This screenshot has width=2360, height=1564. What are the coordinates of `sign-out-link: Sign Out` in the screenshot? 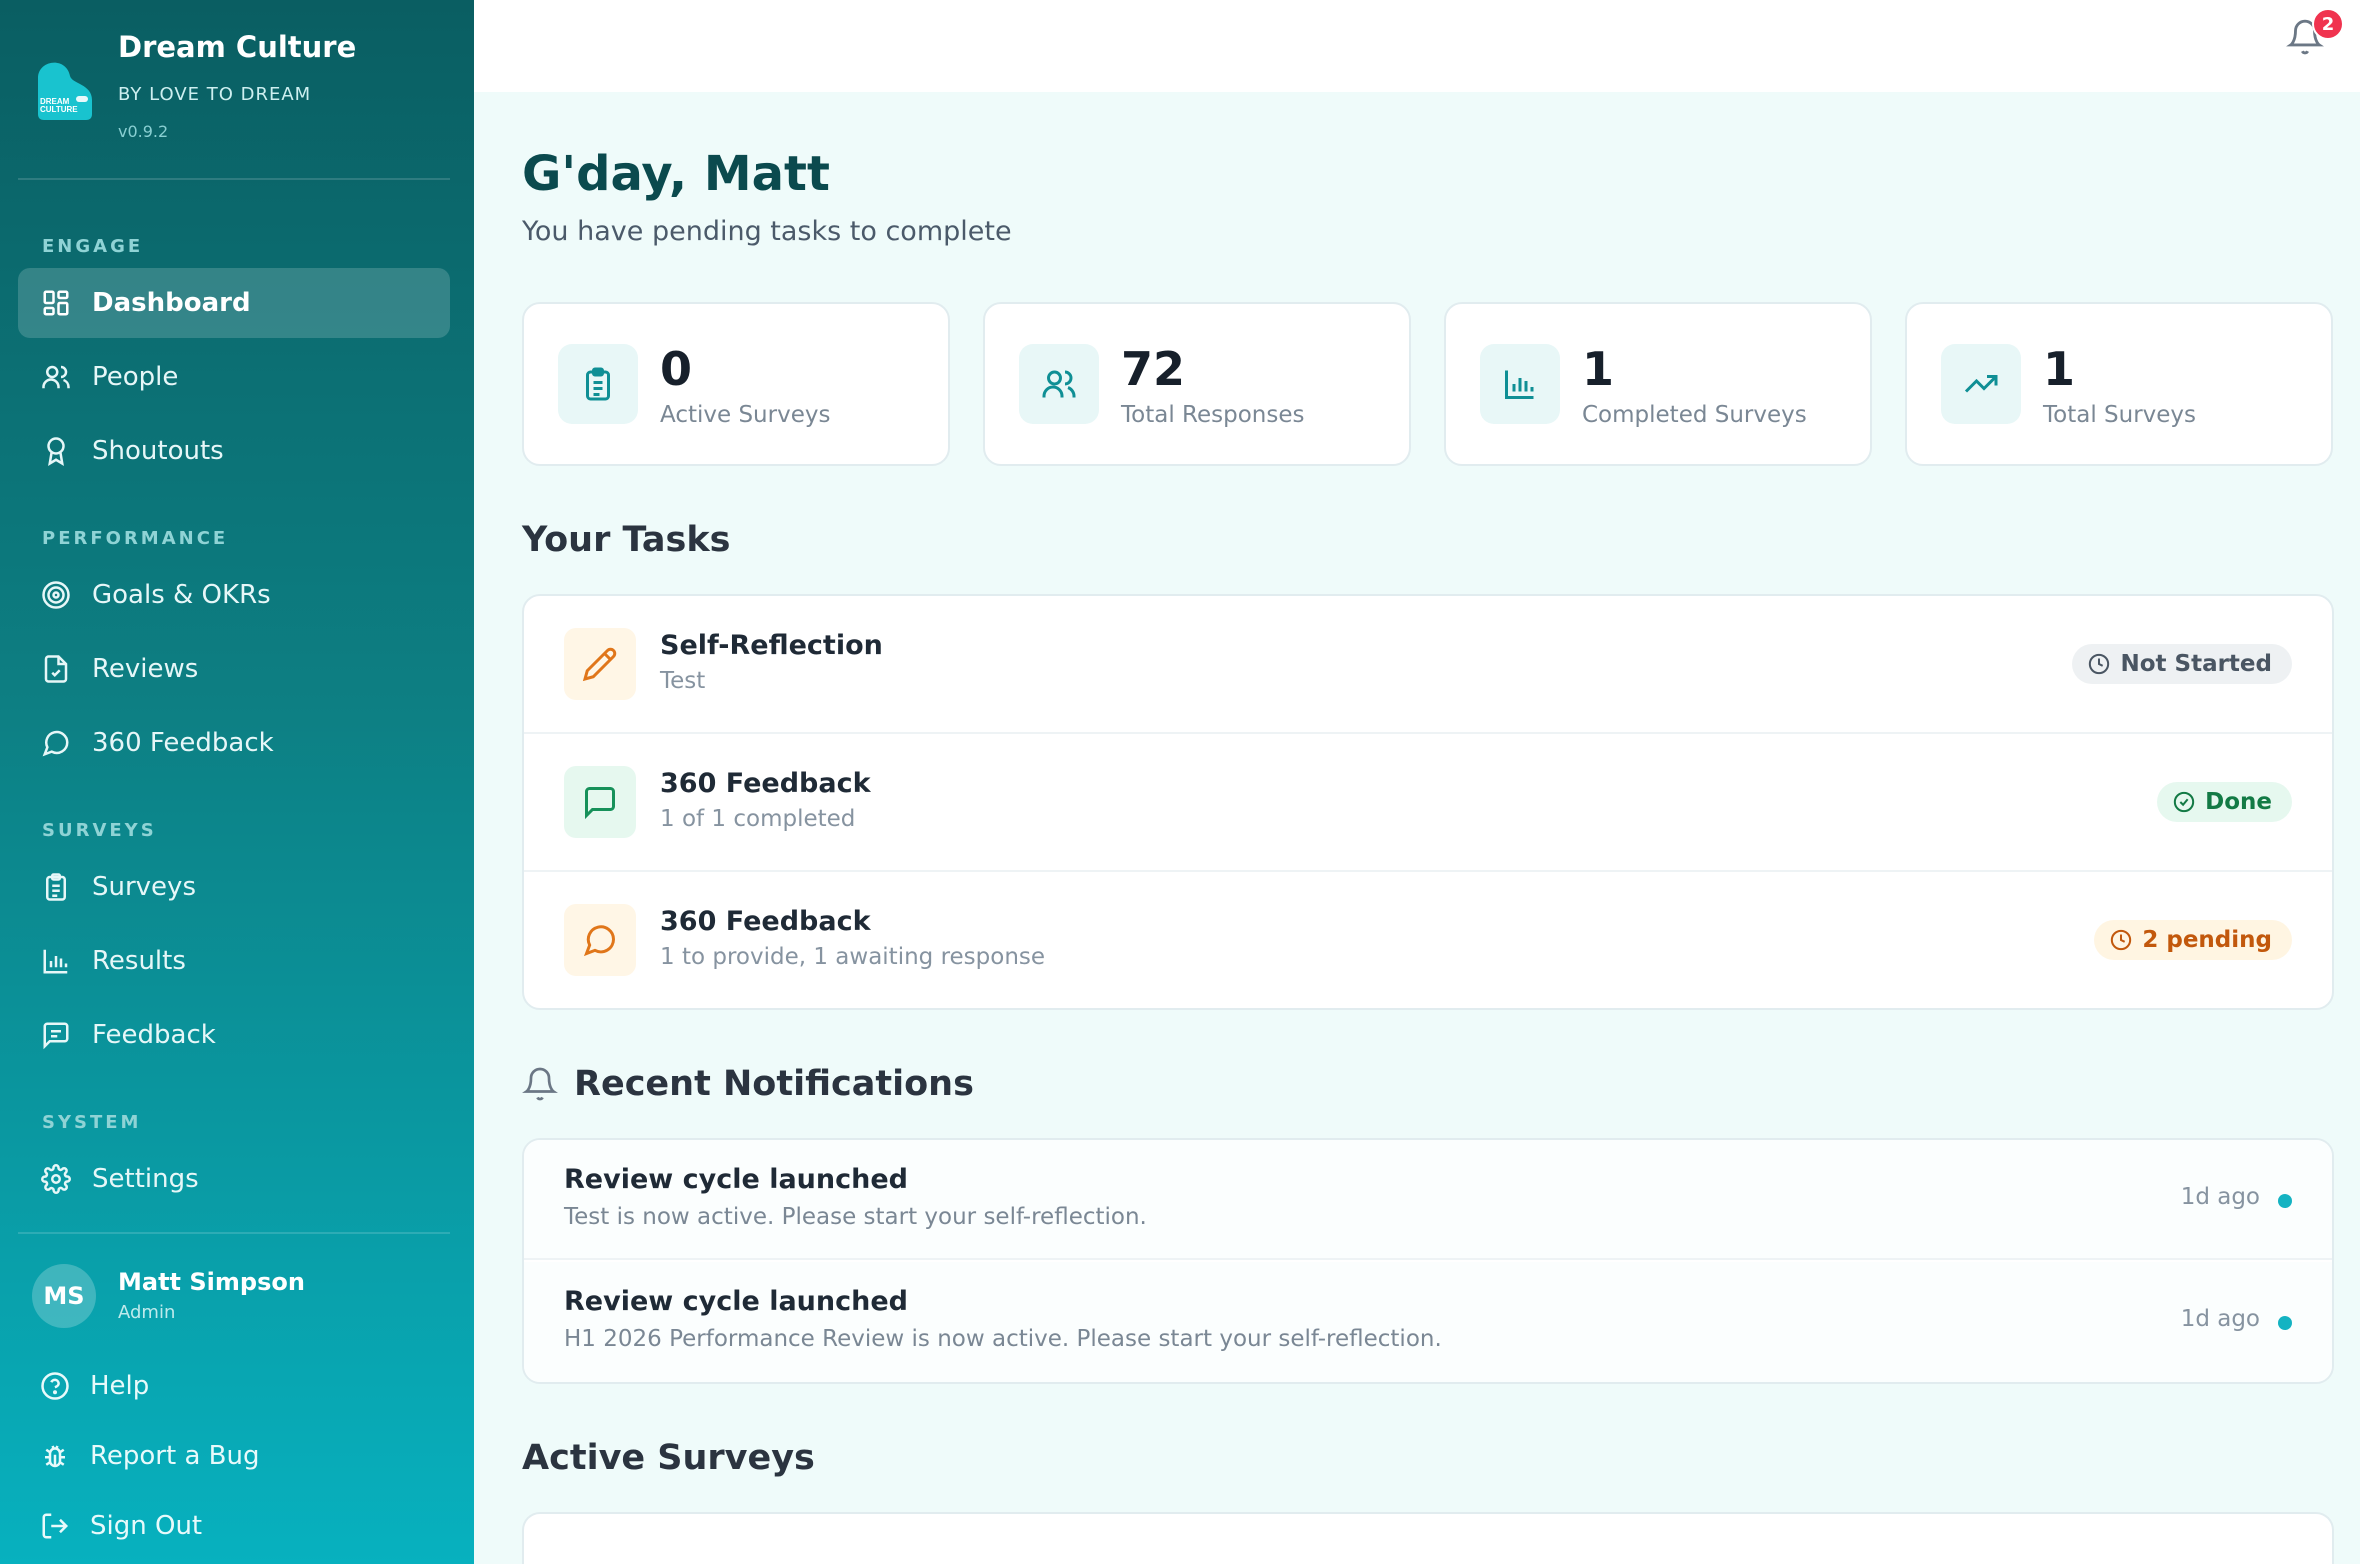 It's located at (121, 1526).